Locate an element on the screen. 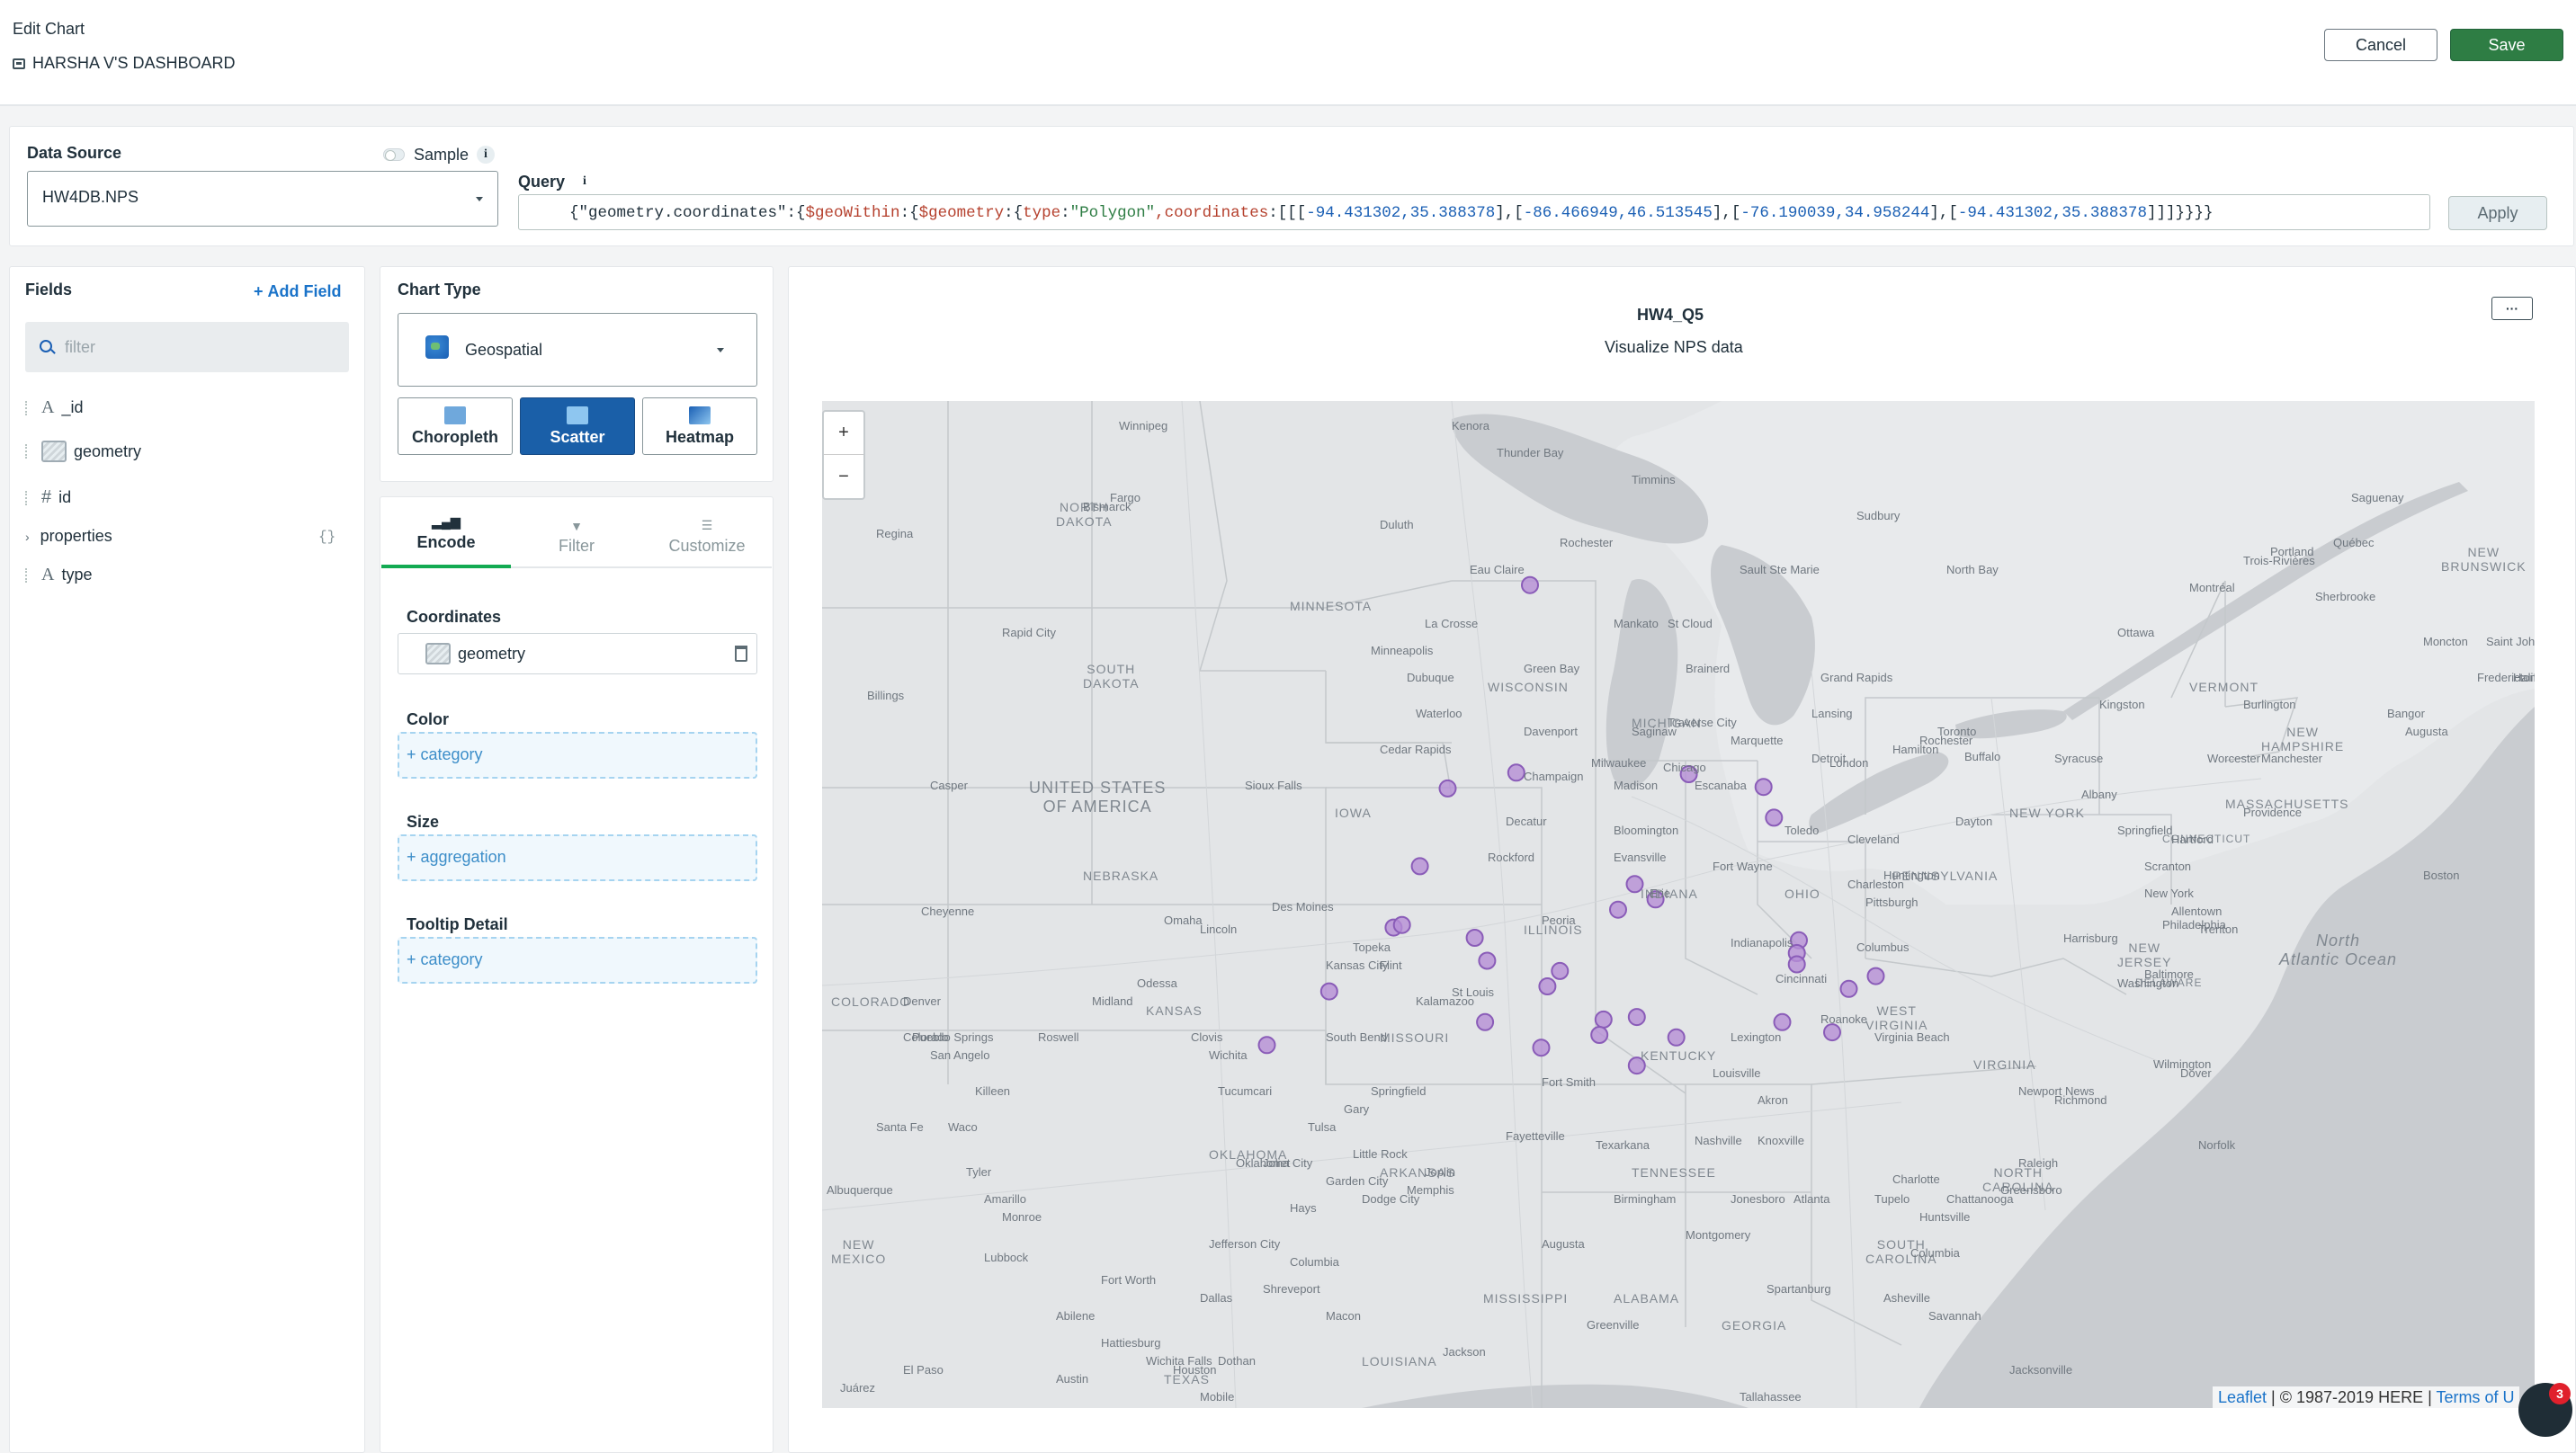 Image resolution: width=2576 pixels, height=1453 pixels. chart-type-value: Geospatial is located at coordinates (504, 350).